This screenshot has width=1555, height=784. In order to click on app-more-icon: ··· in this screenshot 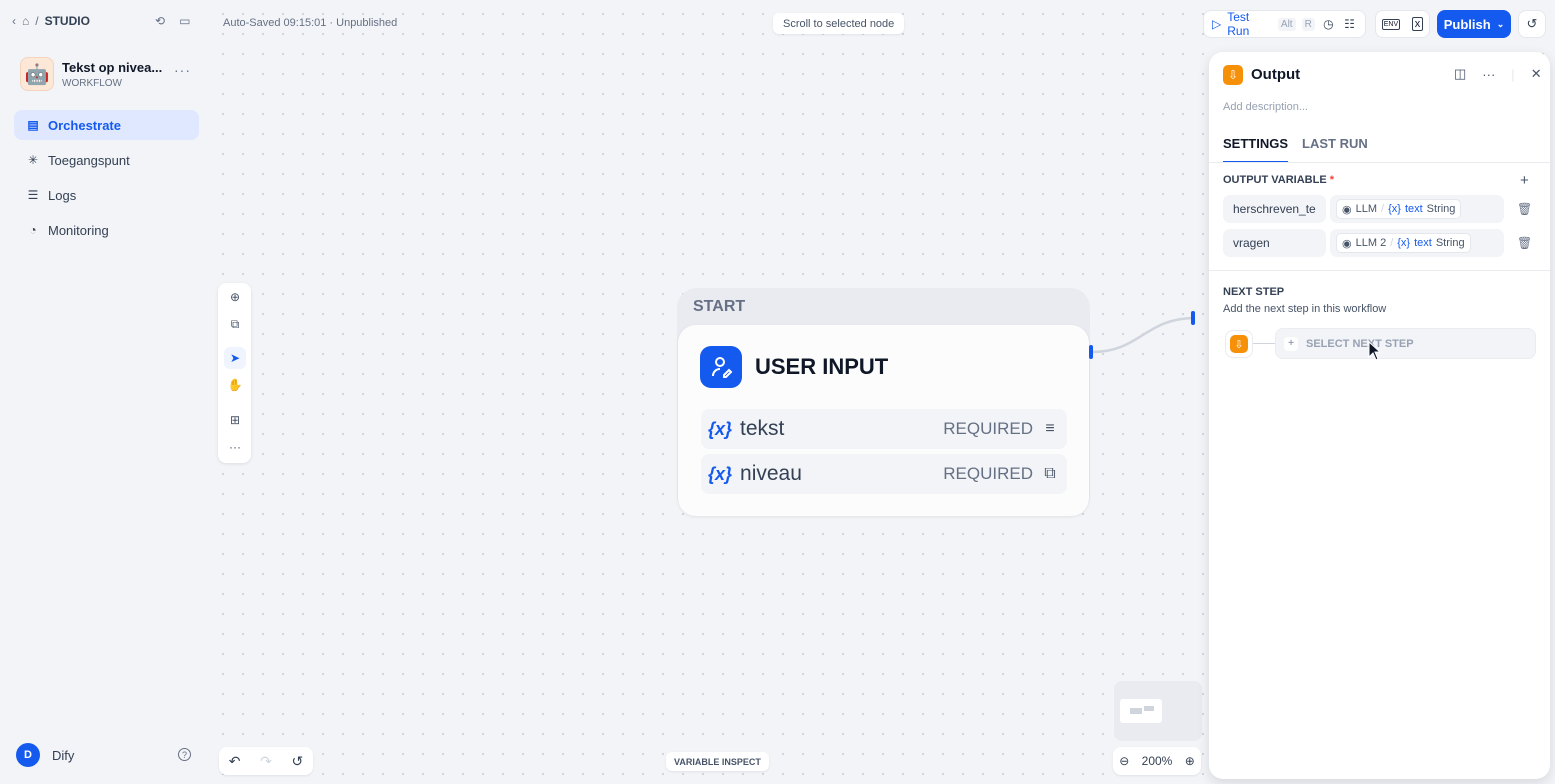, I will do `click(182, 70)`.